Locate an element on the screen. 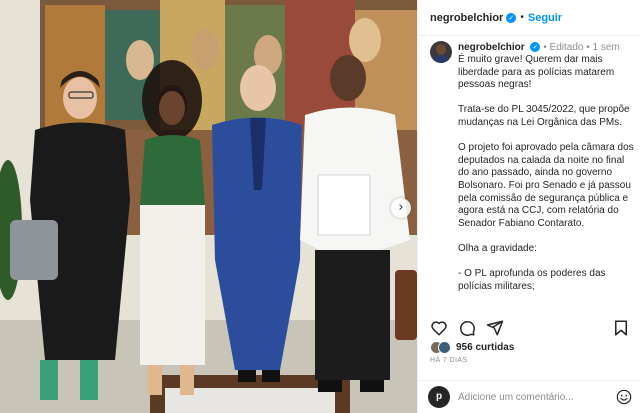  comment-input is located at coordinates (528, 397).